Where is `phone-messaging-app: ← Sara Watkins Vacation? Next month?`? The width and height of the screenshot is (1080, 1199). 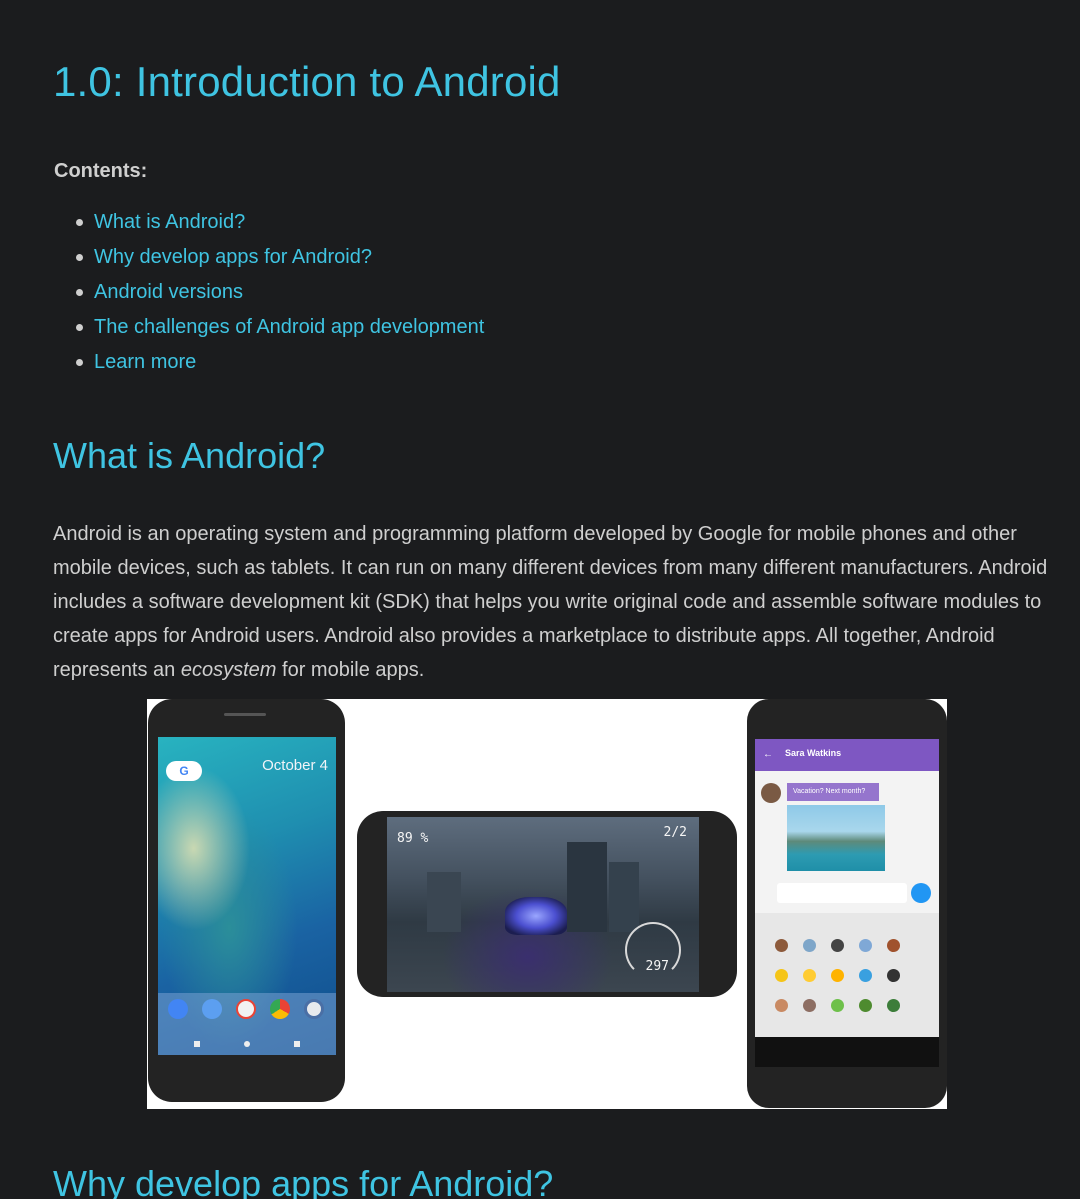
phone-messaging-app: ← Sara Watkins Vacation? Next month? is located at coordinates (847, 903).